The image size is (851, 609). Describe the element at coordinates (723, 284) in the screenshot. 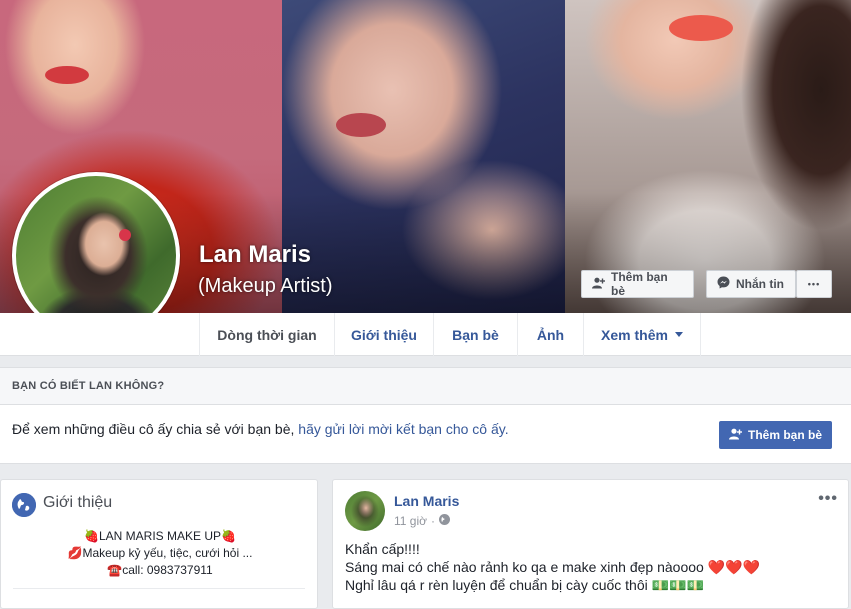

I see `messenger-icon` at that location.